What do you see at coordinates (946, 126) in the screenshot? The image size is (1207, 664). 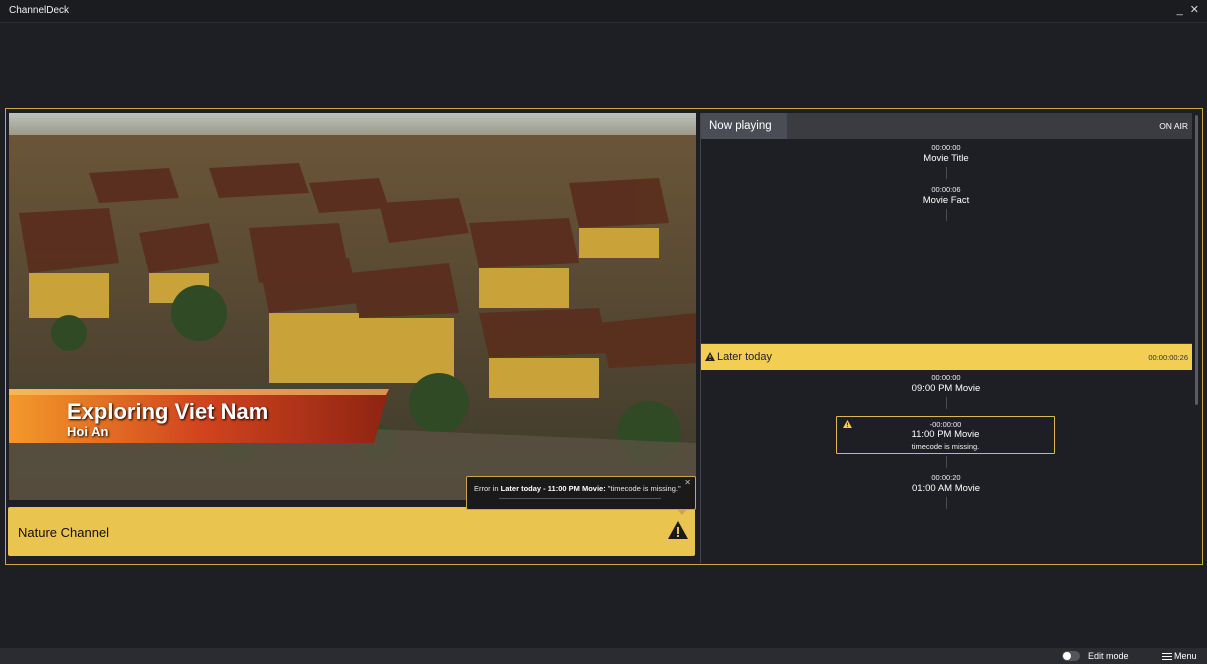 I see `now-playing-header: Now playing ON AIR` at bounding box center [946, 126].